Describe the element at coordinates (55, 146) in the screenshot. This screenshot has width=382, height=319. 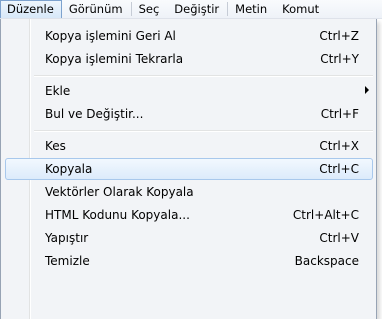
I see `menu-item-label: Kes` at that location.